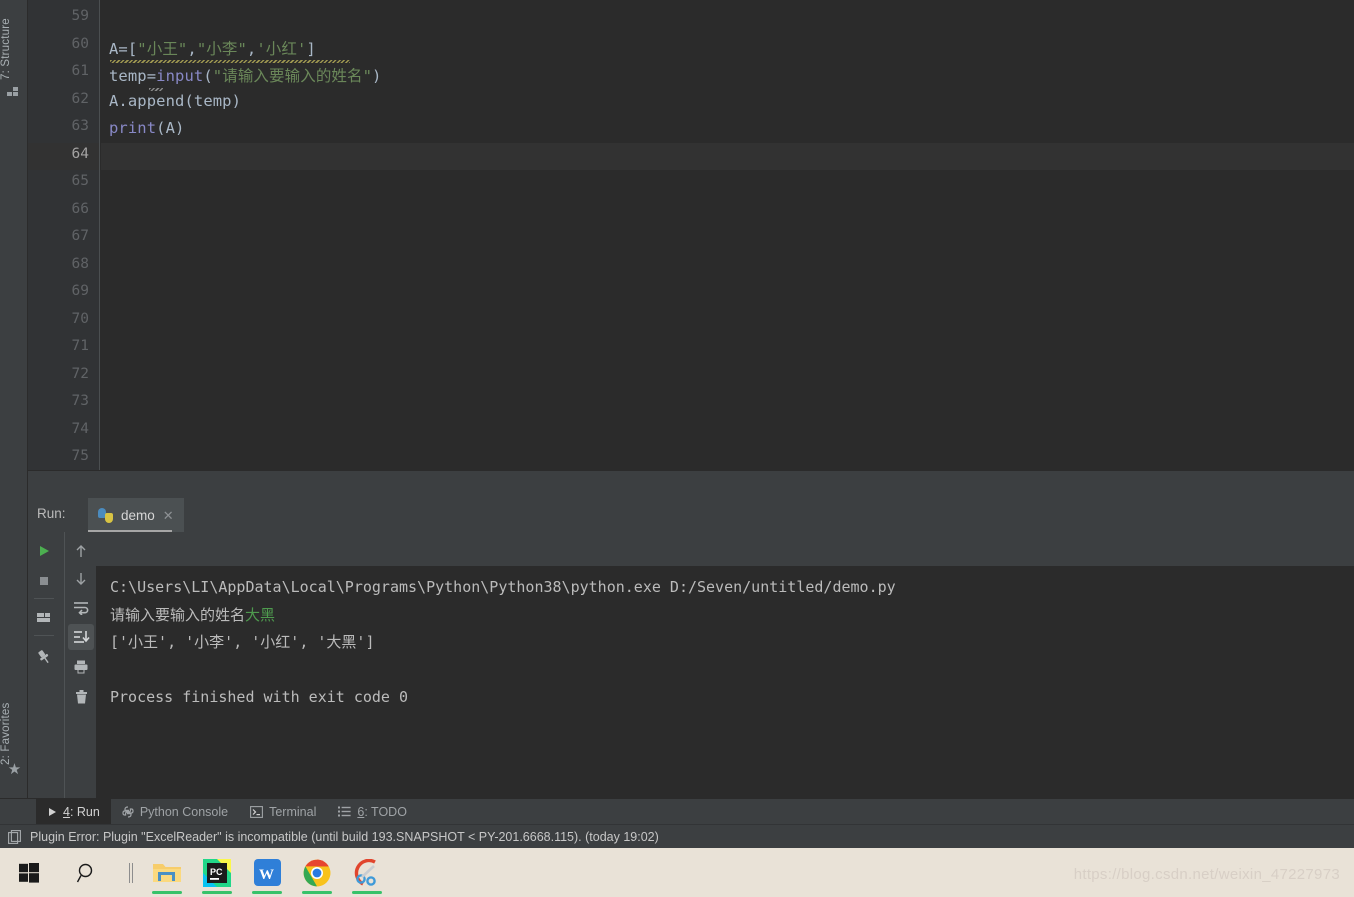 This screenshot has height=897, width=1354. I want to click on code-token: "小王", so click(162, 48).